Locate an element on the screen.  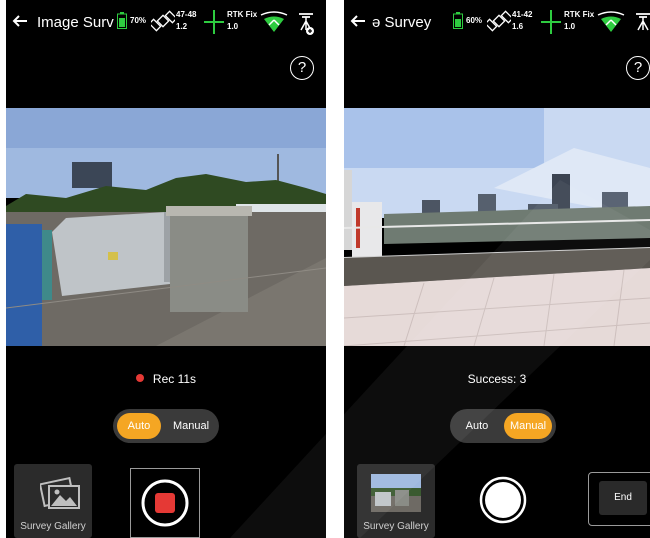
stop-record-icon is located at coordinates (165, 503).